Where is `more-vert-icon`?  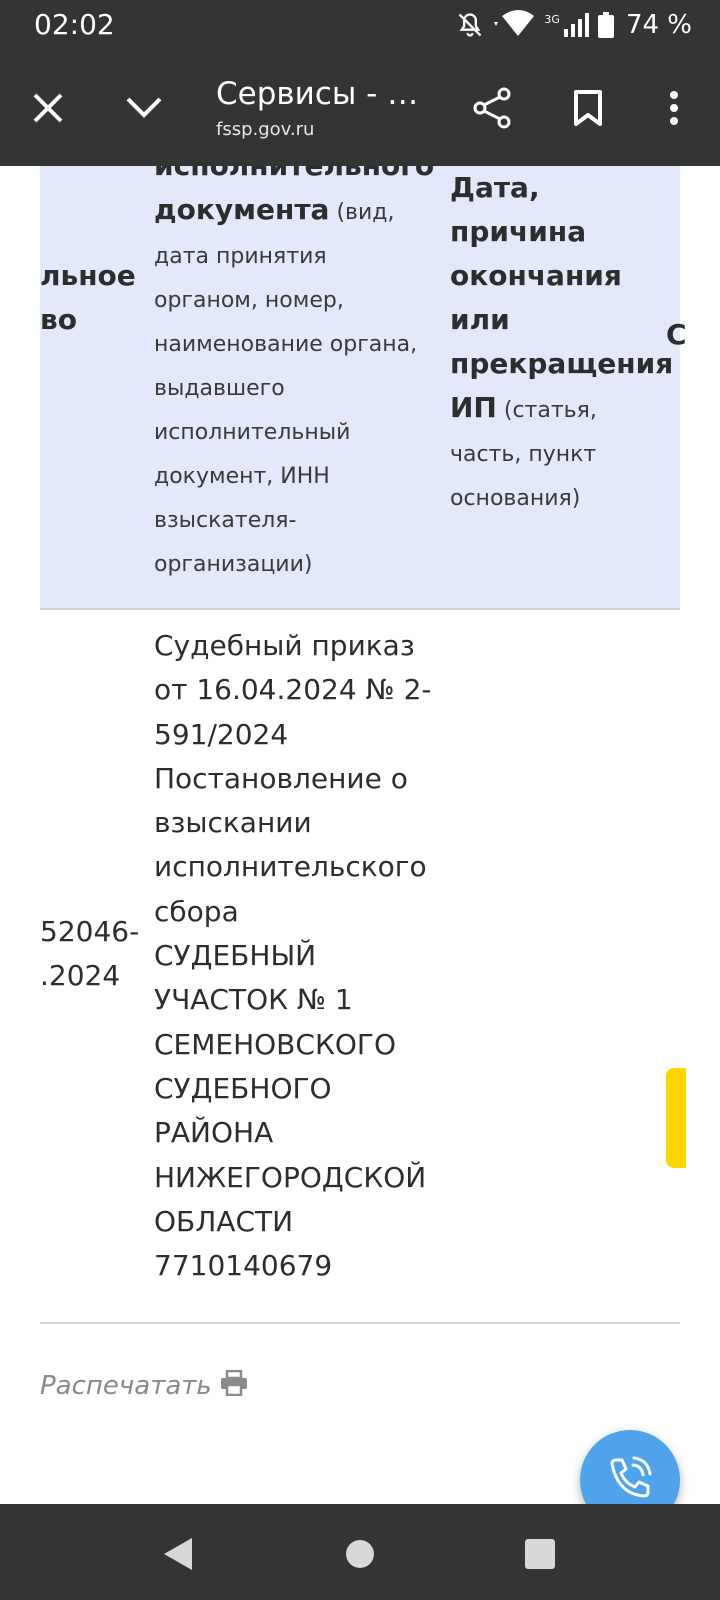
more-vert-icon is located at coordinates (674, 108).